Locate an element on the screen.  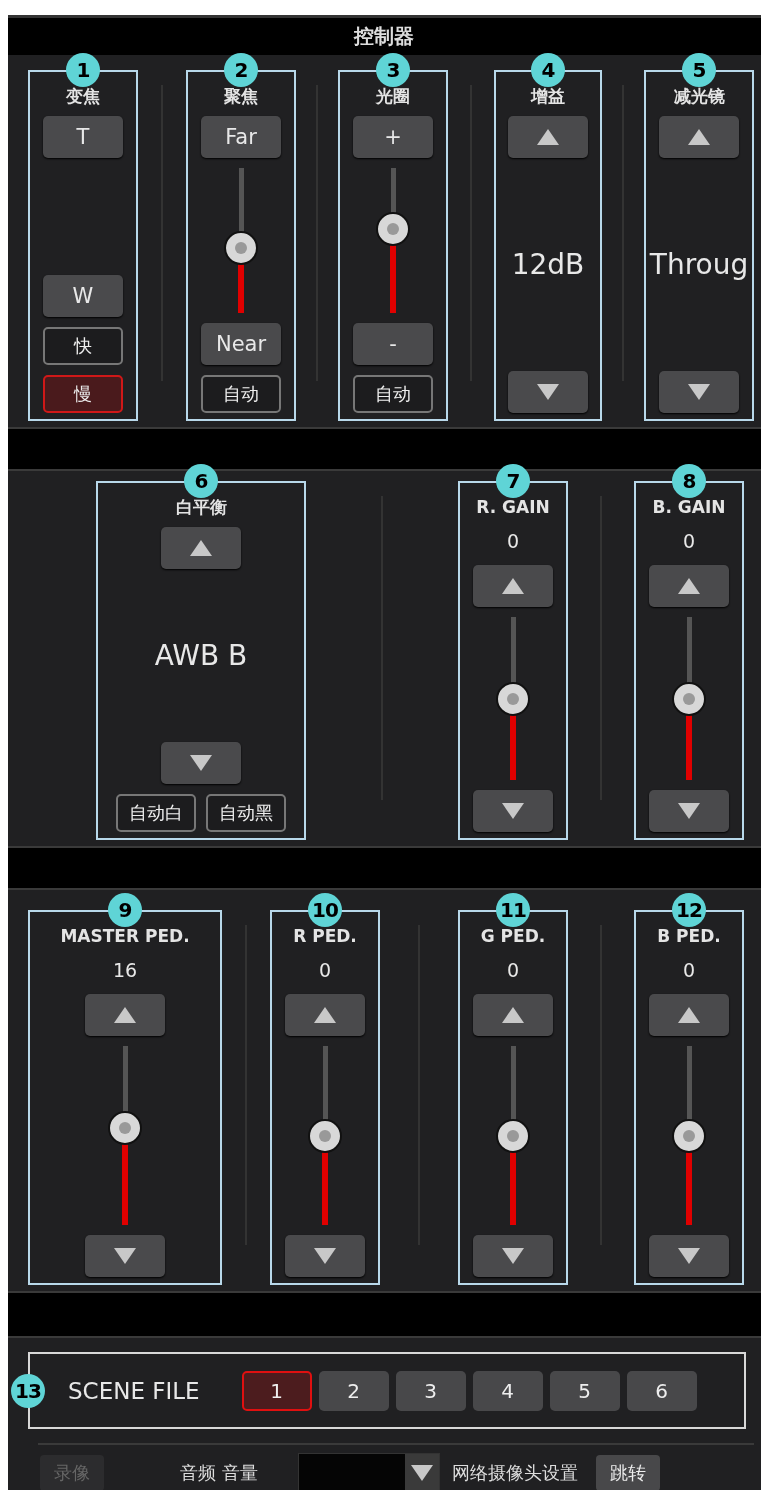
group-label: 白平衡 is located at coordinates (201, 507).